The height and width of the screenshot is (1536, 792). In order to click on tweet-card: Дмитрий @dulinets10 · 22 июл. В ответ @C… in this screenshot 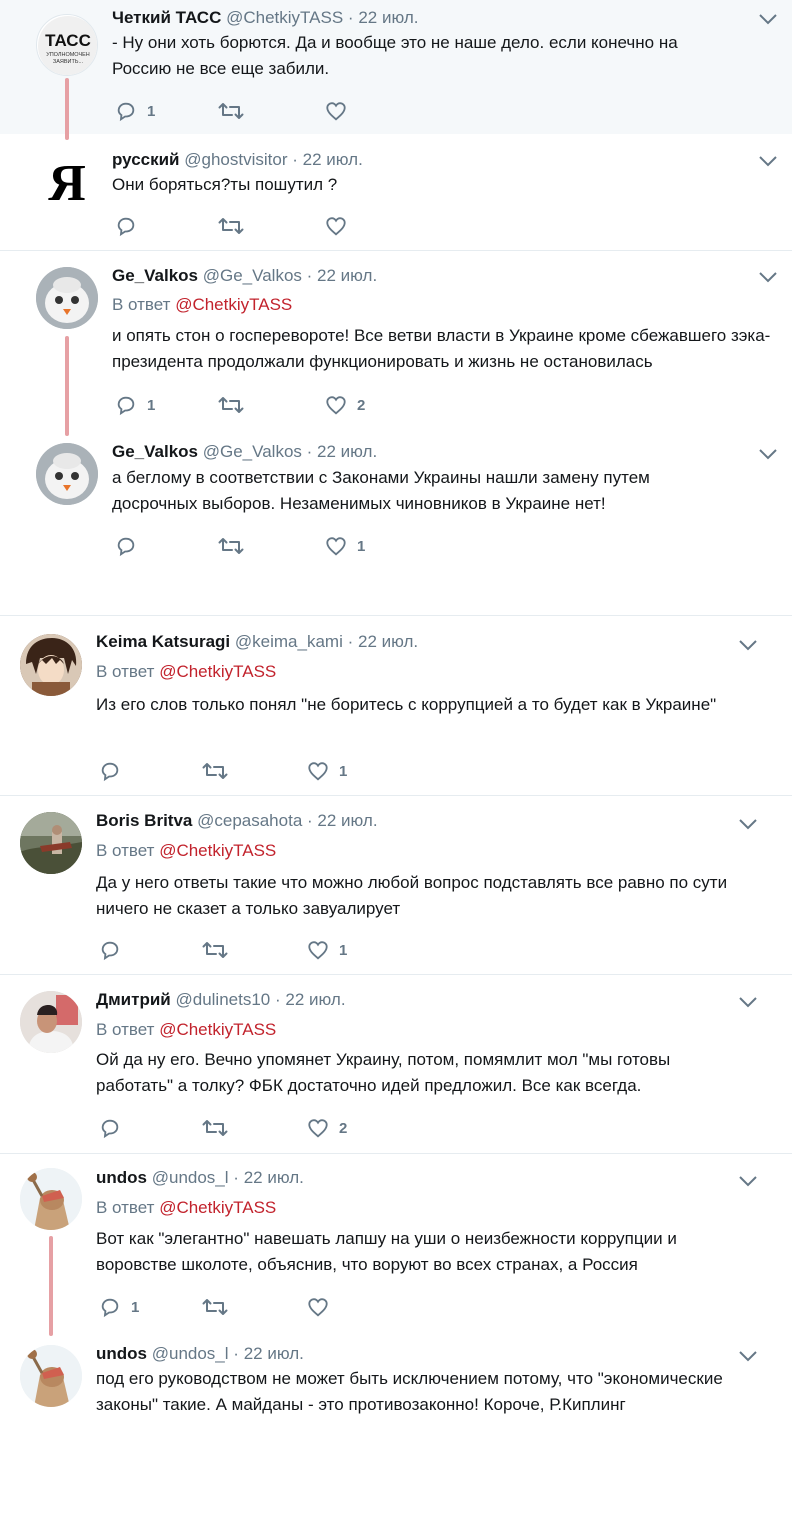, I will do `click(396, 1064)`.